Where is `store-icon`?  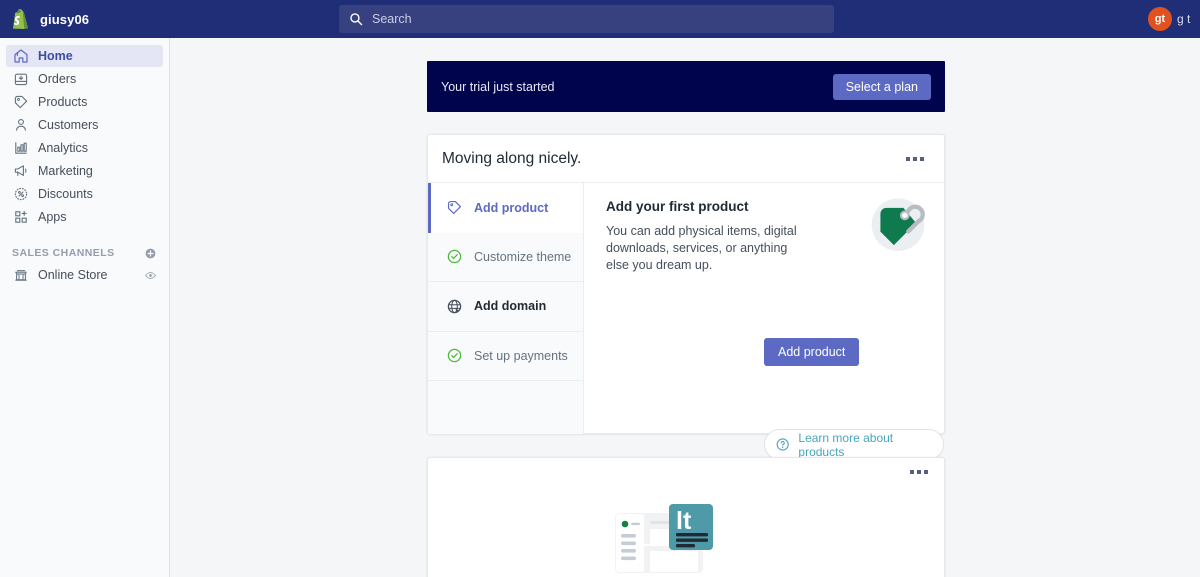
store-icon is located at coordinates (20, 275).